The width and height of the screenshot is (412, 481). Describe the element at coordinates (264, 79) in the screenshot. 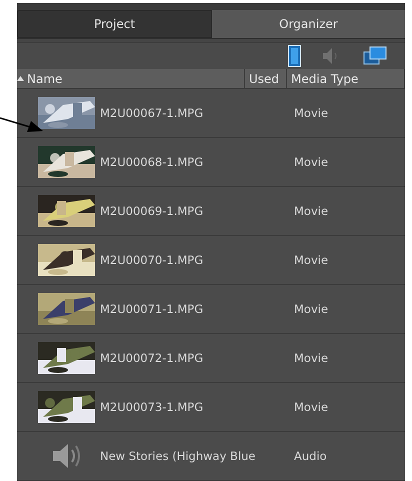

I see `column-header: Used` at that location.